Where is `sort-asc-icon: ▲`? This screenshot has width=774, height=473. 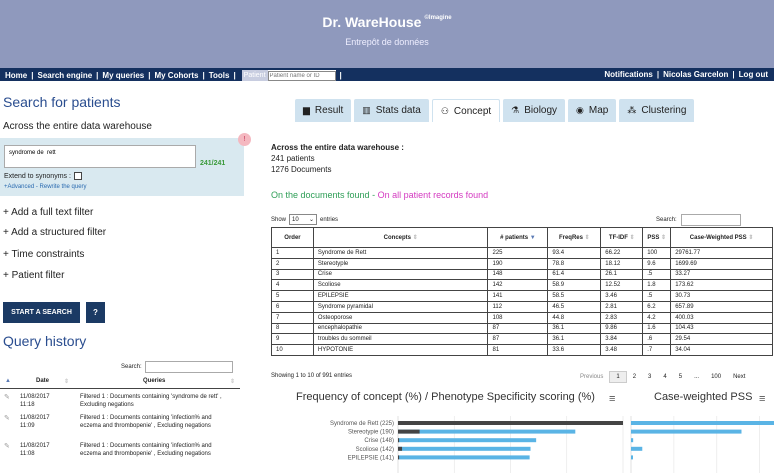
sort-asc-icon: ▲ is located at coordinates (8, 381).